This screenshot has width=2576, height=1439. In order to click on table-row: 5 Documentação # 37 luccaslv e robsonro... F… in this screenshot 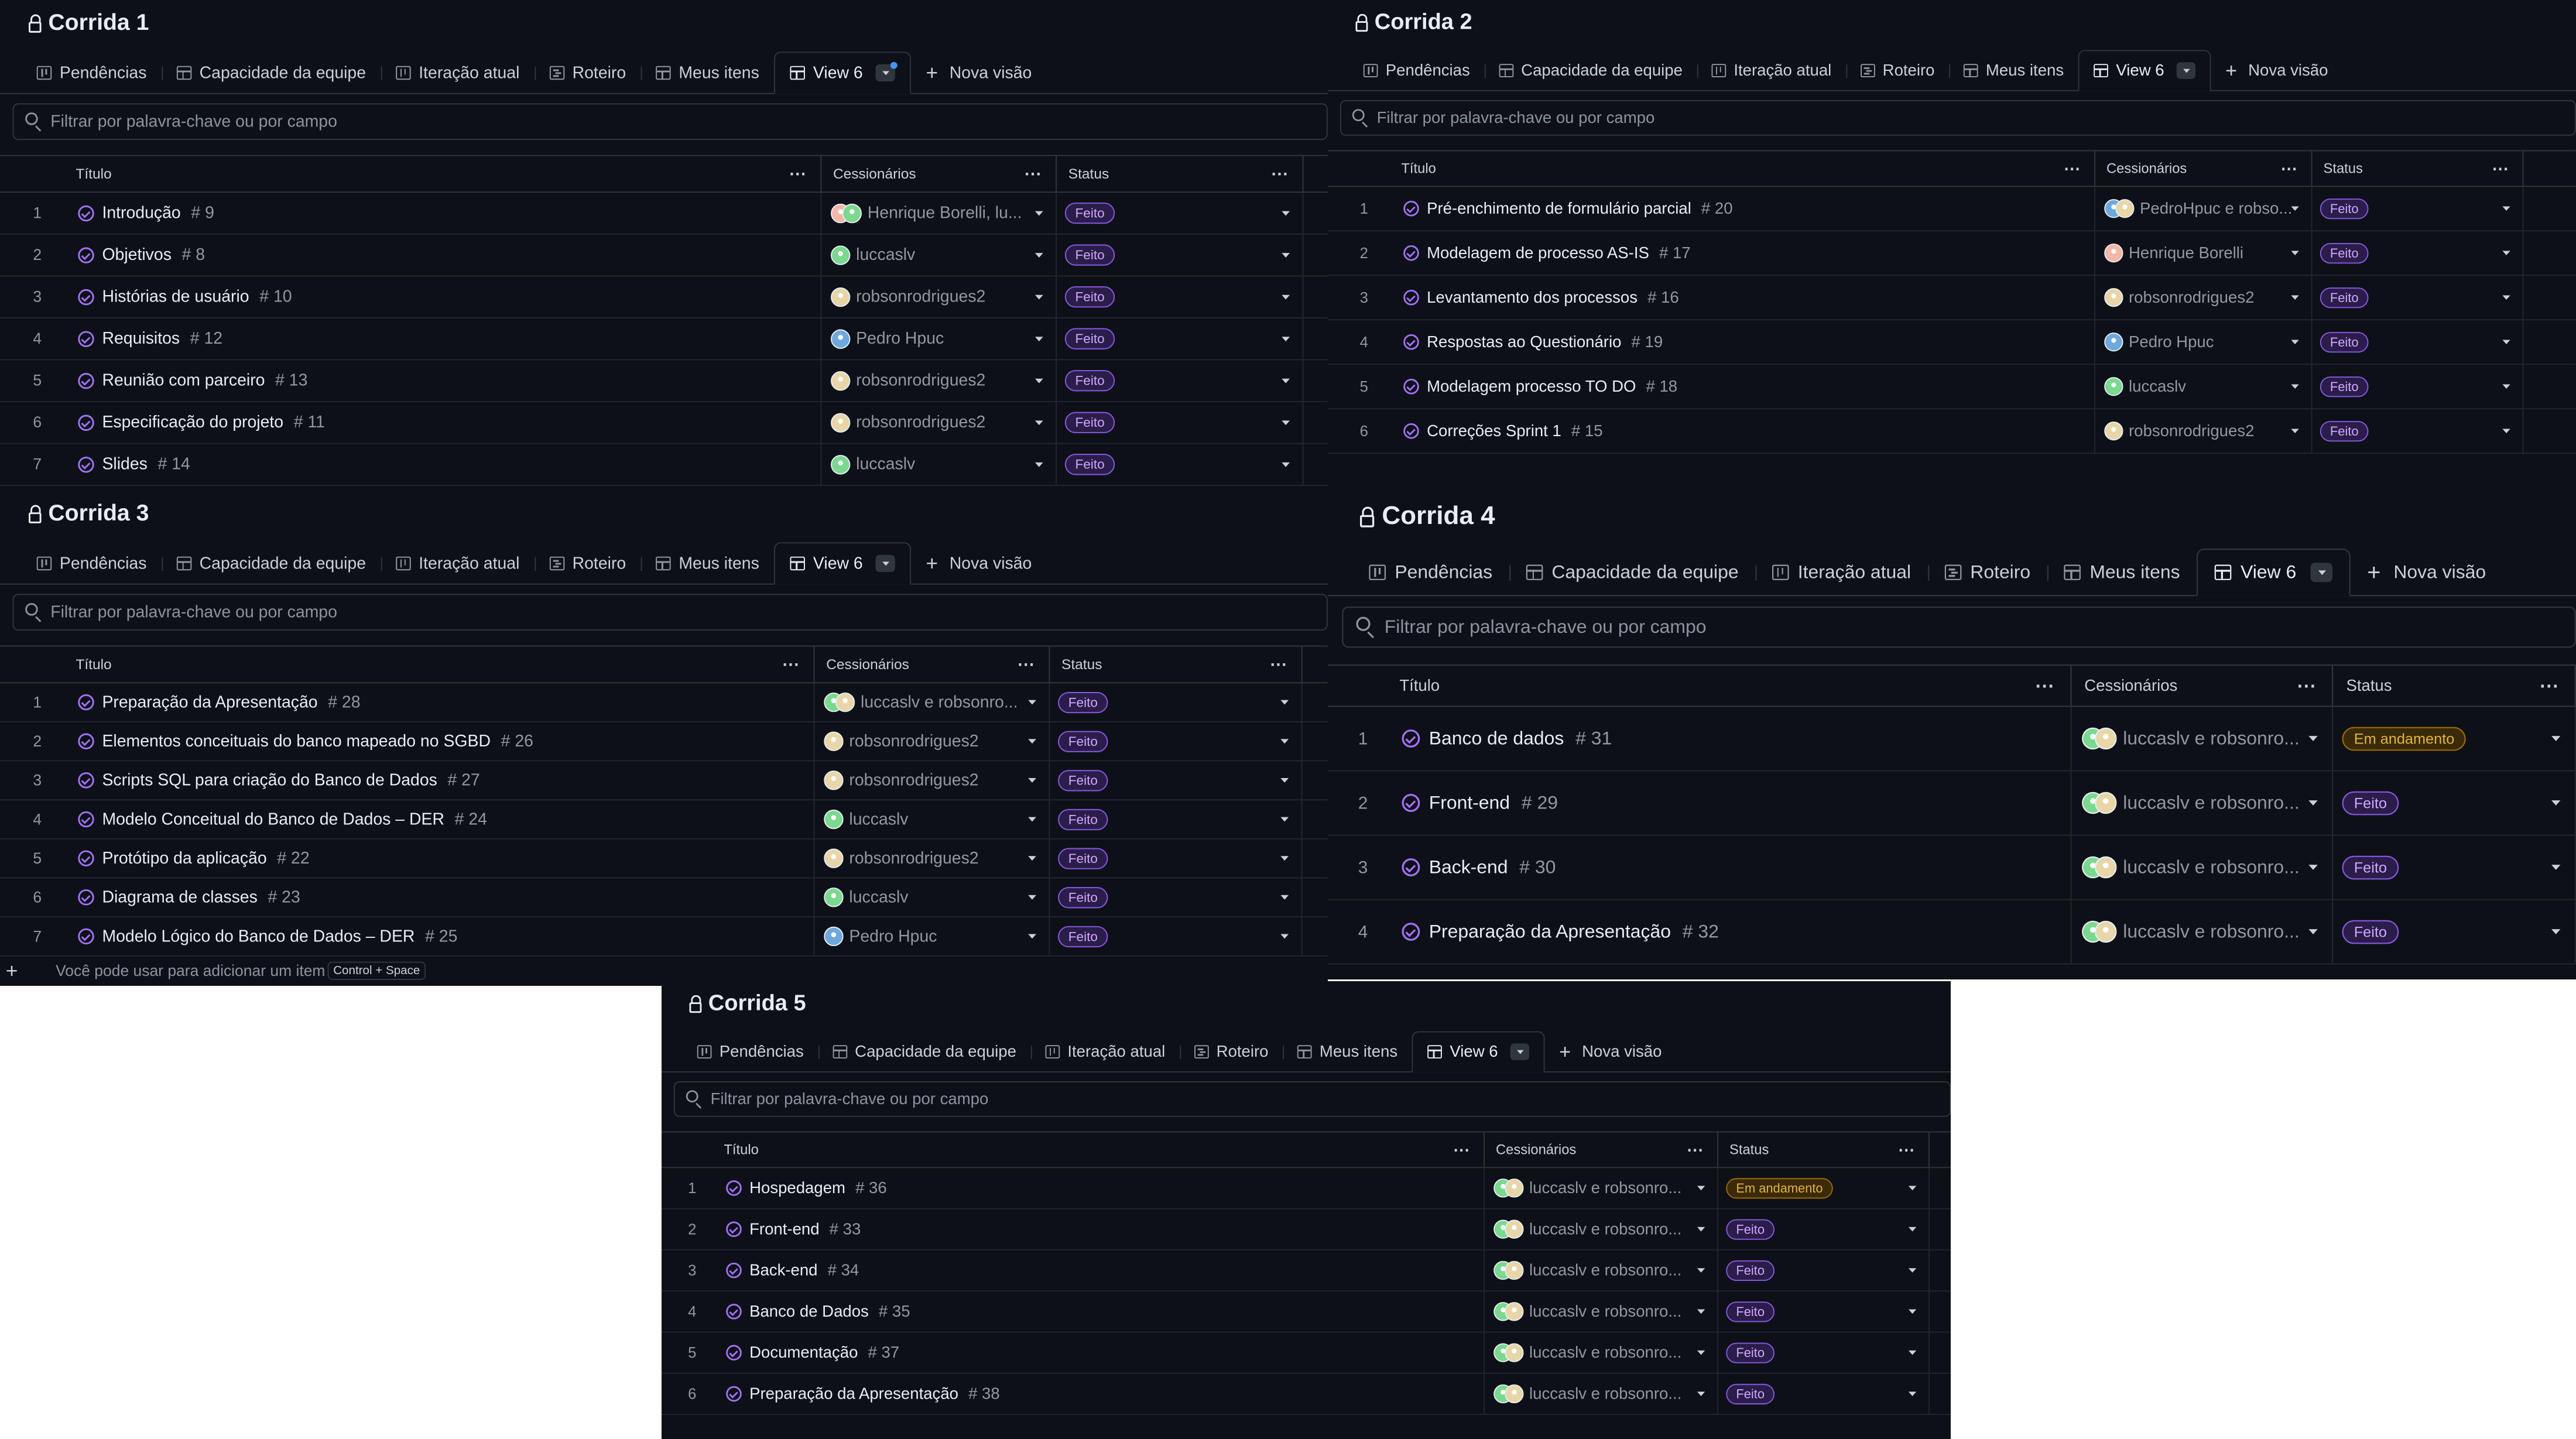, I will do `click(1306, 1353)`.